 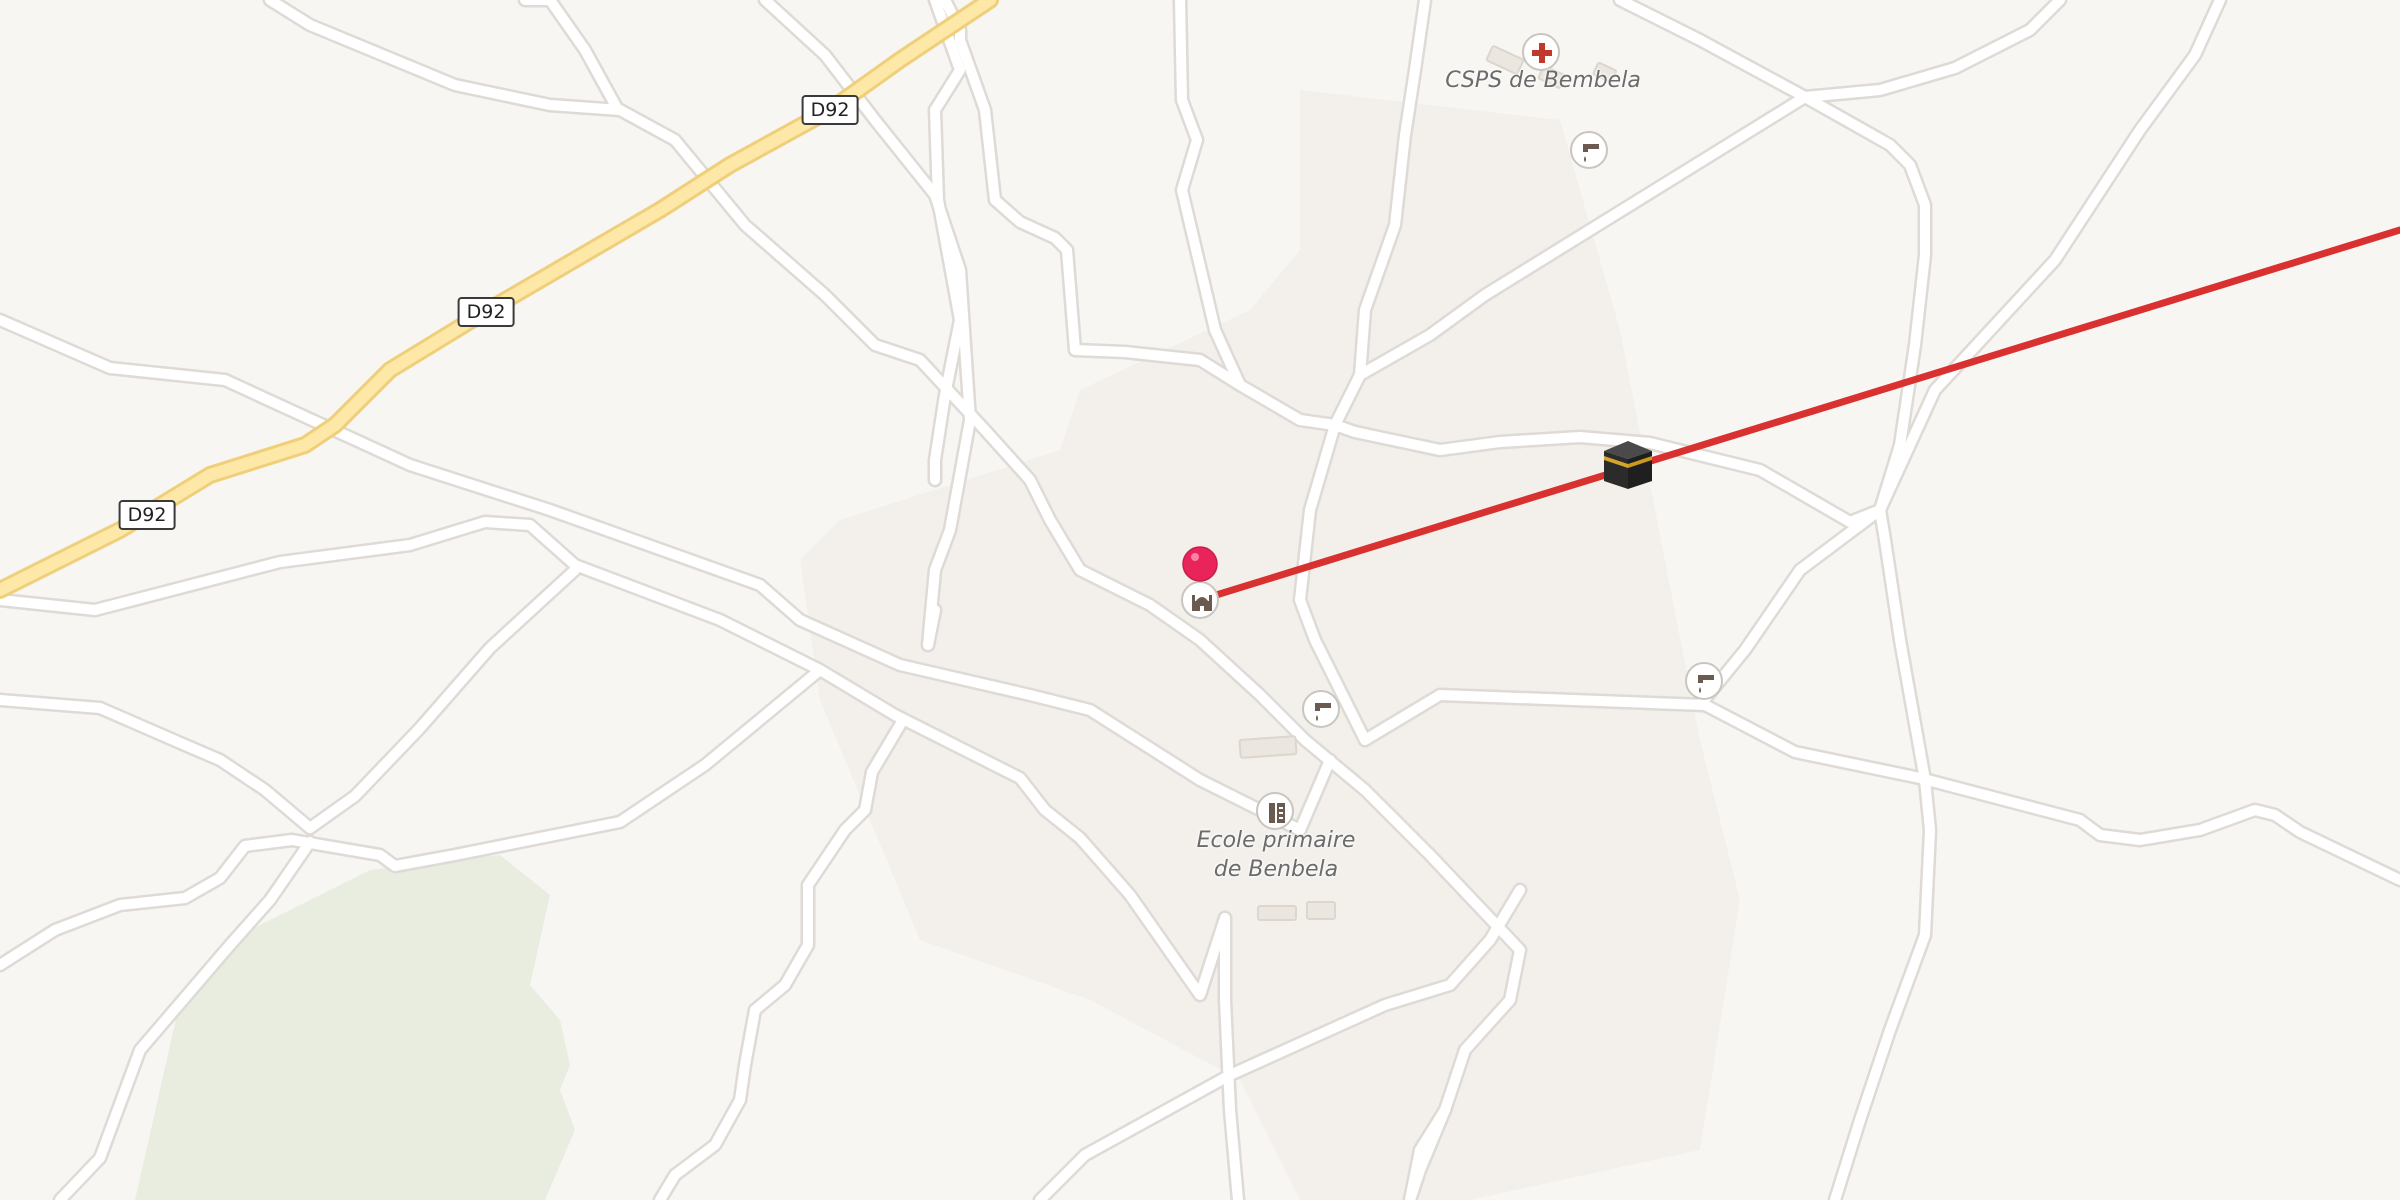 I want to click on road-ref-d92-north: D92, so click(x=830, y=110).